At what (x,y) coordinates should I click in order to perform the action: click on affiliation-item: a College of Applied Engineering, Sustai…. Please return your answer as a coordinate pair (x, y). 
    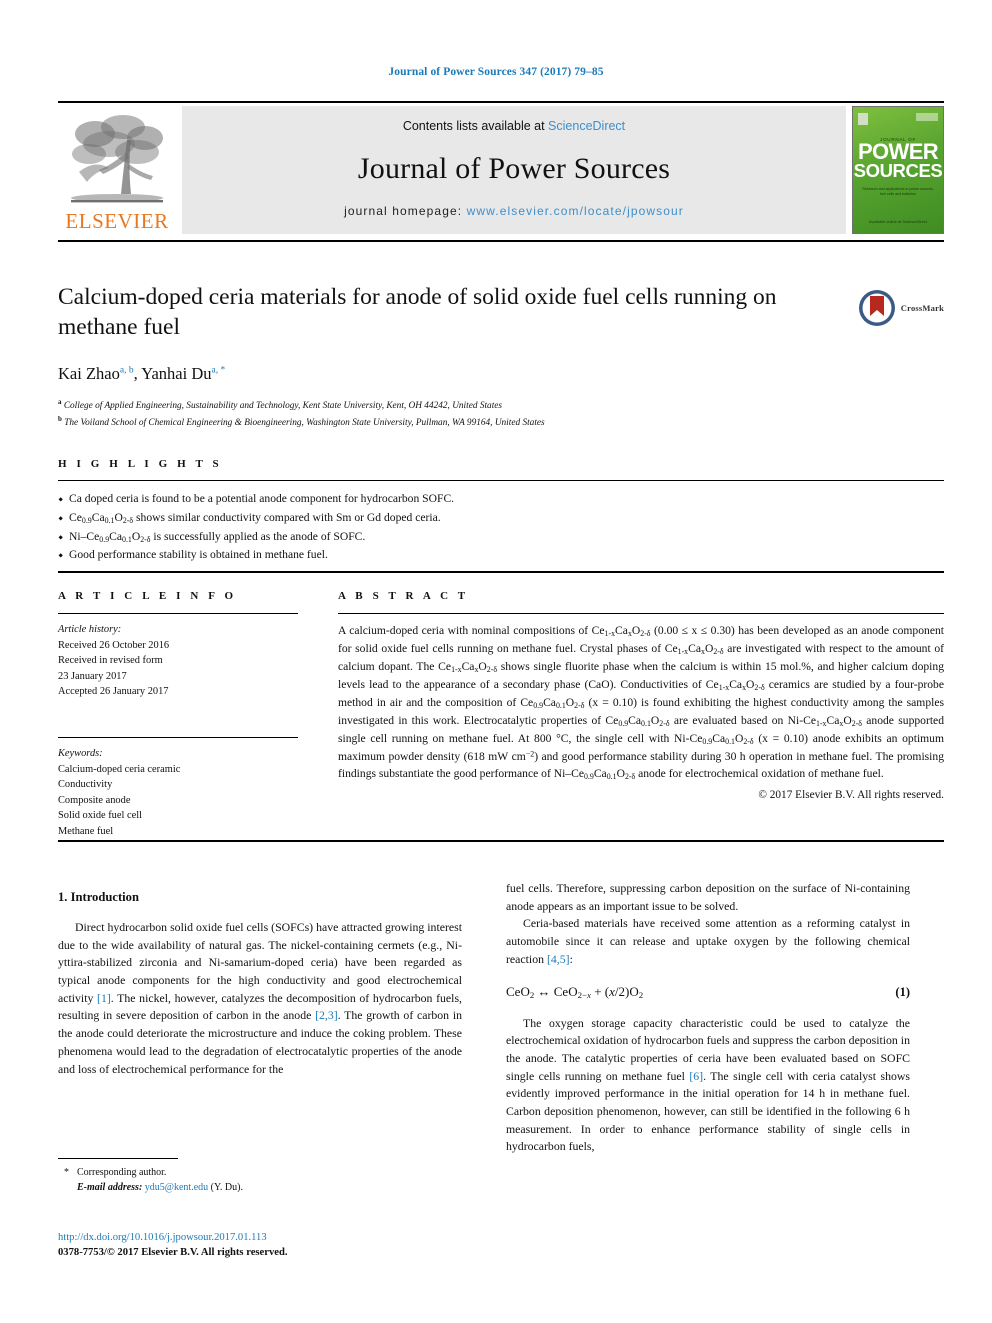
    Looking at the image, I should click on (453, 405).